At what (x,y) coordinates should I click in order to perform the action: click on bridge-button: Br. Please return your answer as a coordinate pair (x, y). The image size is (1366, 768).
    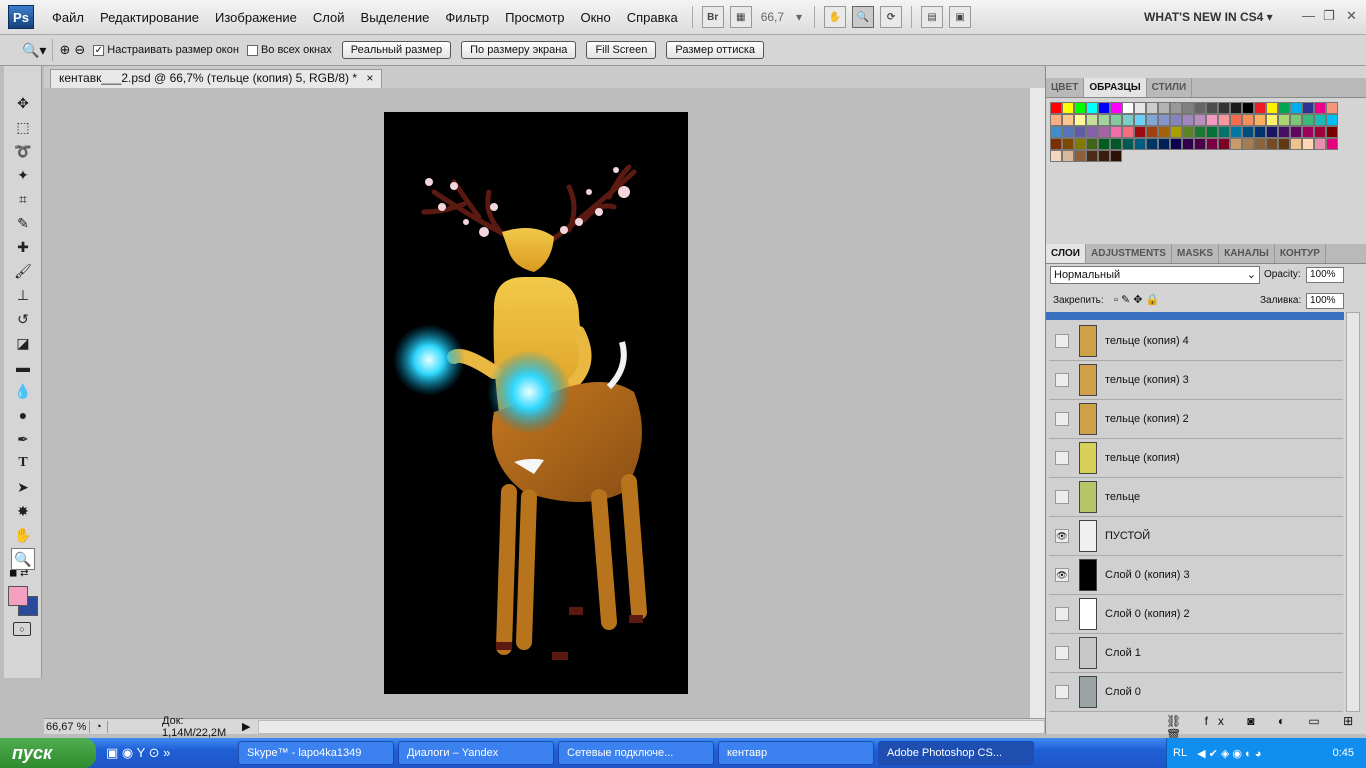
    Looking at the image, I should click on (712, 17).